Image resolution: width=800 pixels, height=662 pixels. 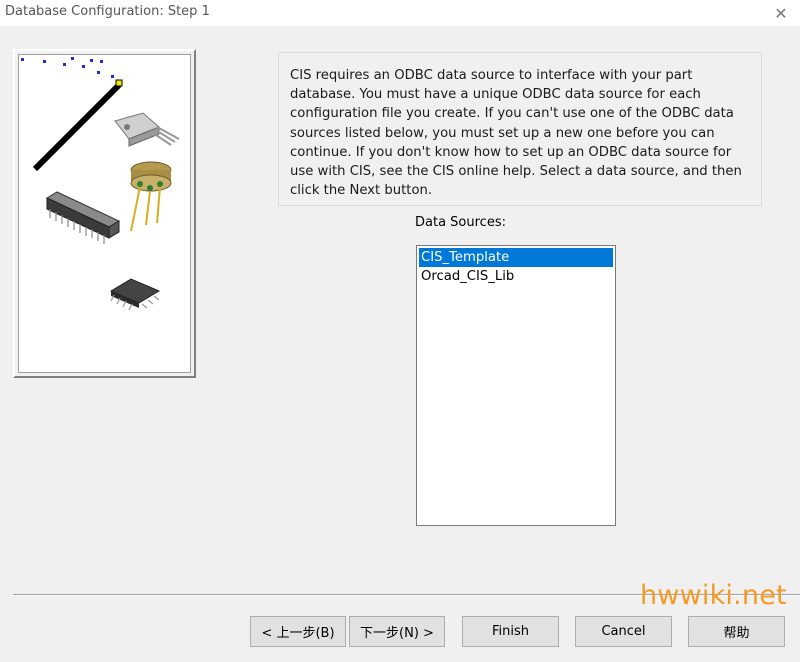 I want to click on window-title: Database Configuration: Step 1, so click(x=107, y=11).